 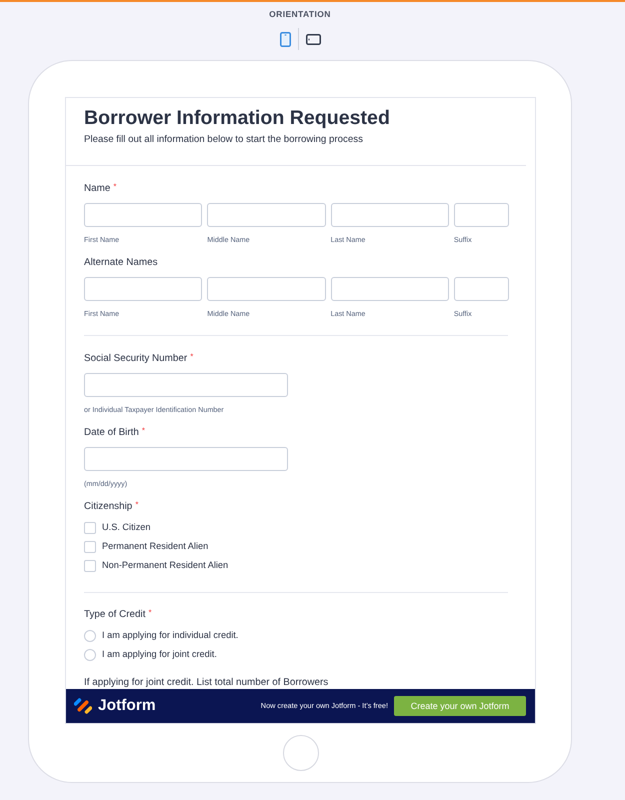 What do you see at coordinates (206, 683) in the screenshot?
I see `question-label: If applying for joint credit. List total number of Borrowers` at bounding box center [206, 683].